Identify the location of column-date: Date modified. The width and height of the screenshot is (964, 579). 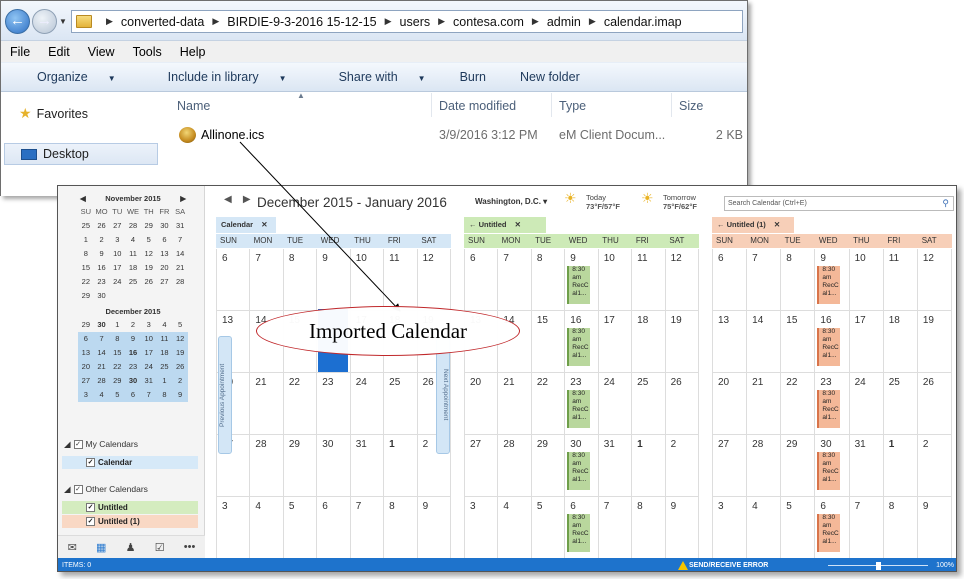
(477, 106).